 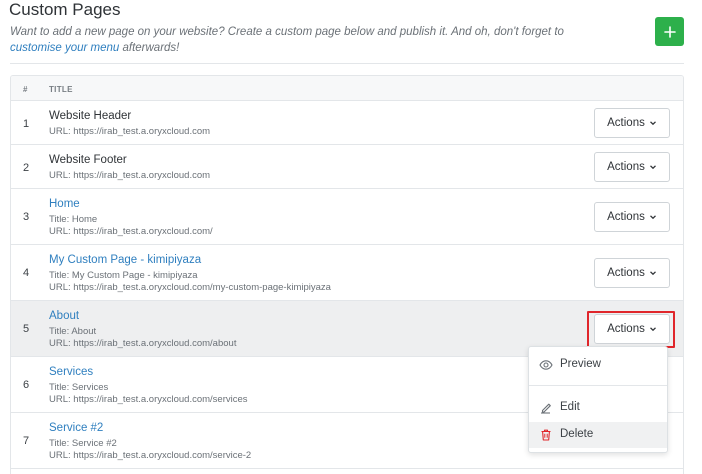 What do you see at coordinates (577, 434) in the screenshot?
I see `menu-item-label: Delete` at bounding box center [577, 434].